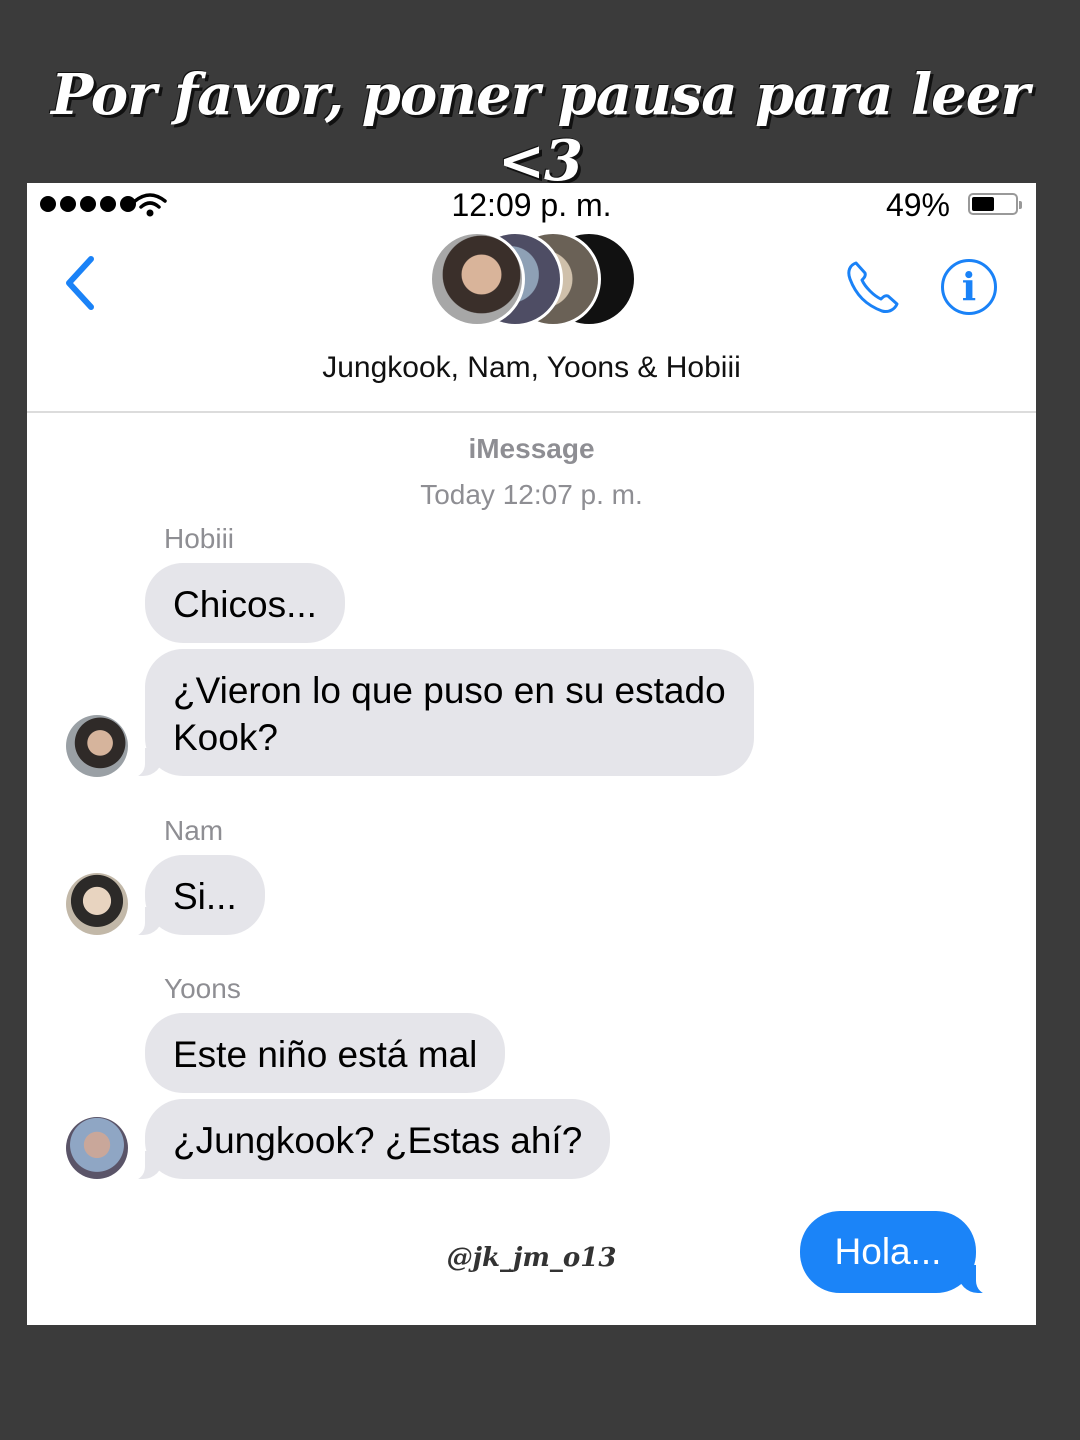 The image size is (1080, 1440). Describe the element at coordinates (540, 128) in the screenshot. I see `overlay-caption: Por favor, poner pausa para leer <3` at that location.